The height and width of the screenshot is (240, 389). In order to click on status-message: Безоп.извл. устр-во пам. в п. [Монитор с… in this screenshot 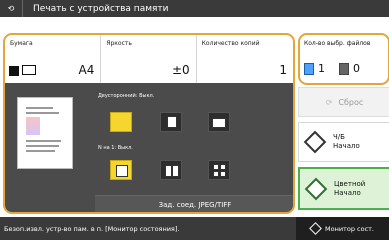, I will do `click(92, 228)`.